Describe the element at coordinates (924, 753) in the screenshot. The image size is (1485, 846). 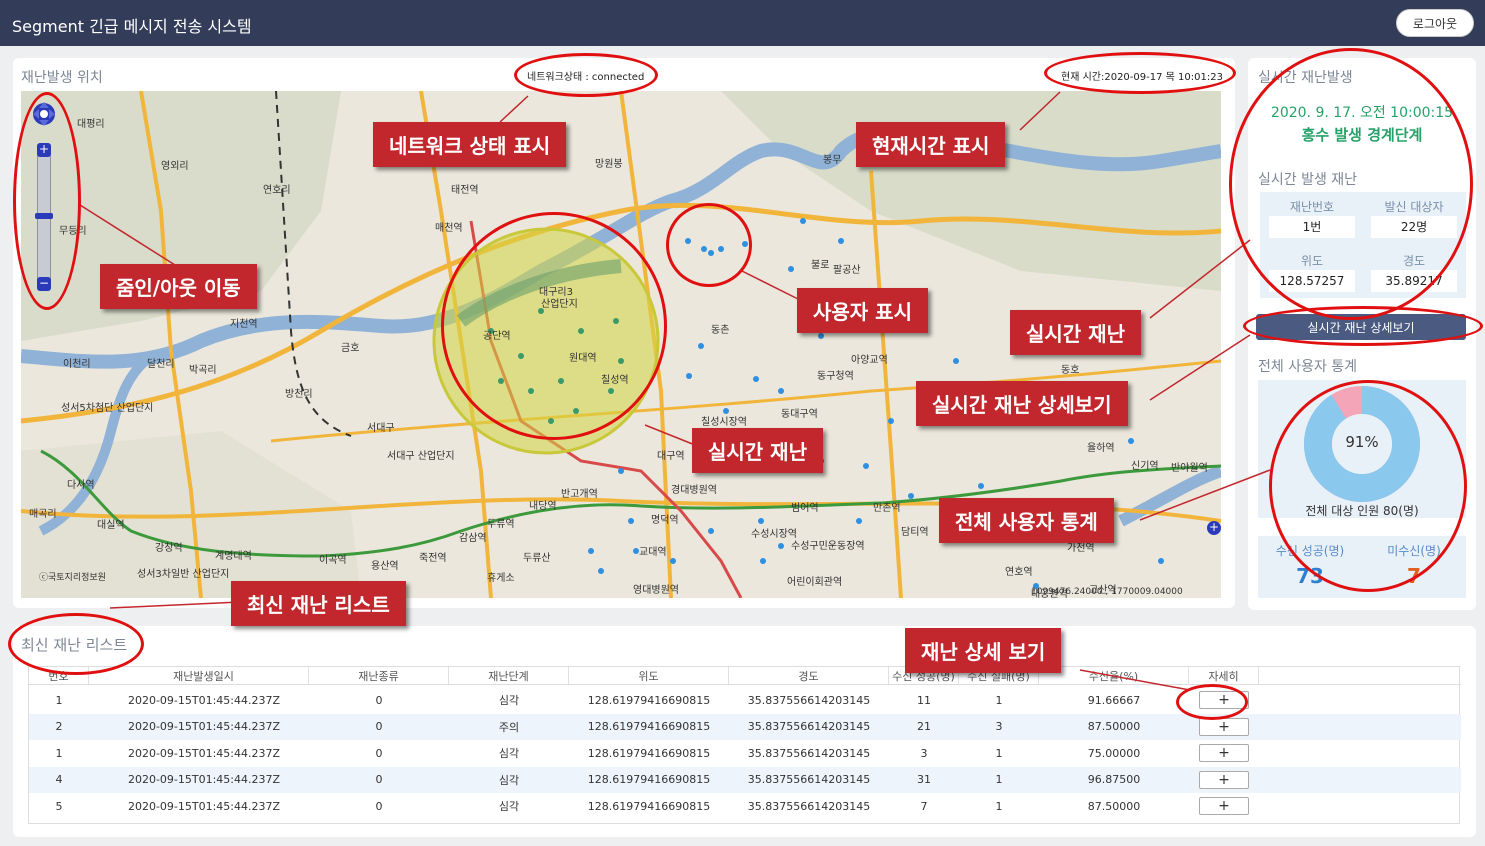
I see `table-cell: 3` at that location.